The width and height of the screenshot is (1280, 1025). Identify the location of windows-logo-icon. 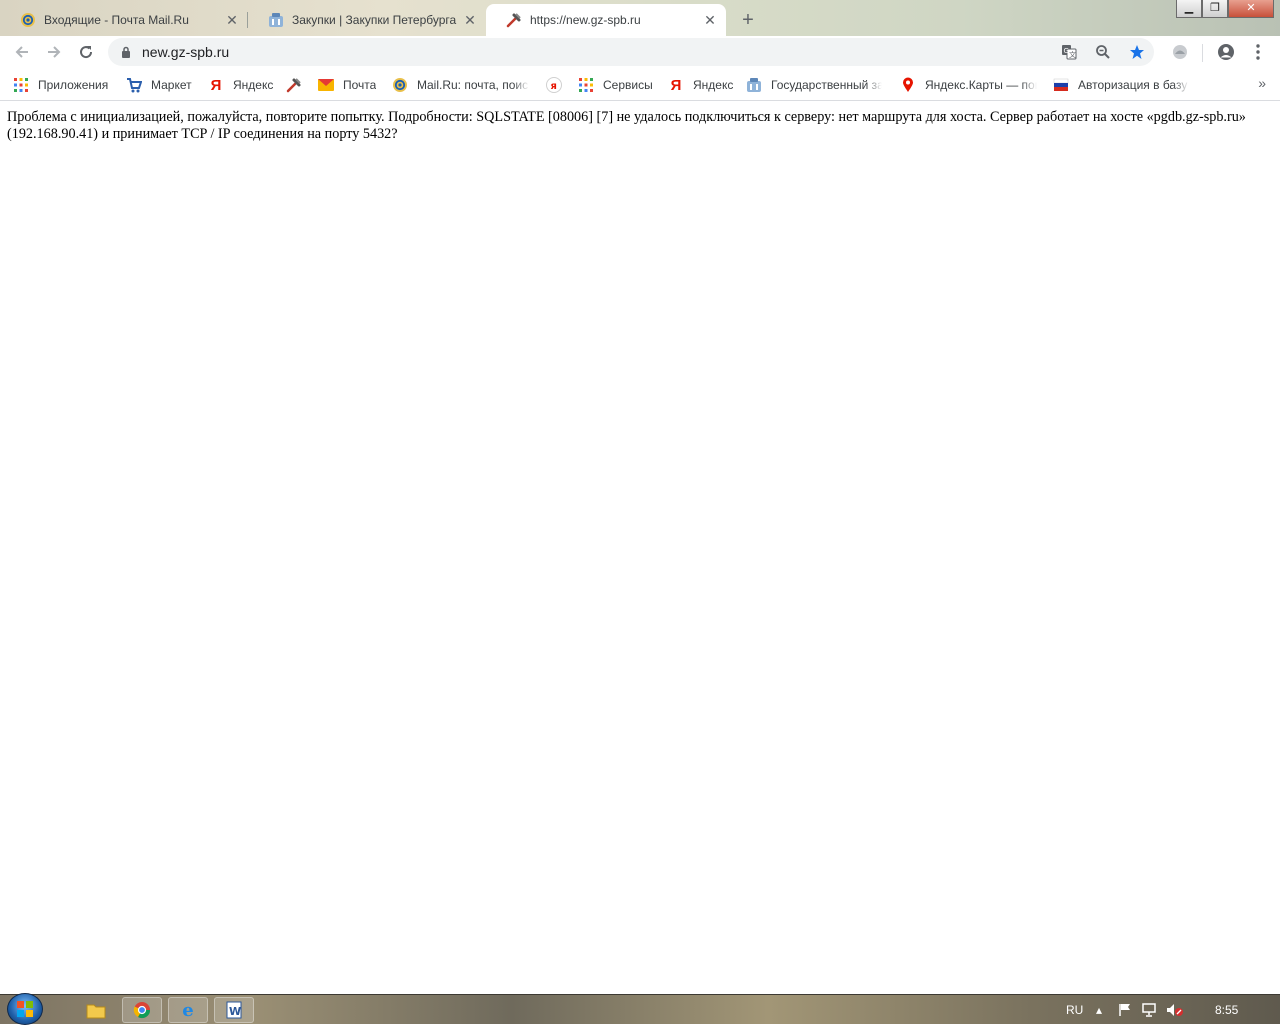
(25, 1009).